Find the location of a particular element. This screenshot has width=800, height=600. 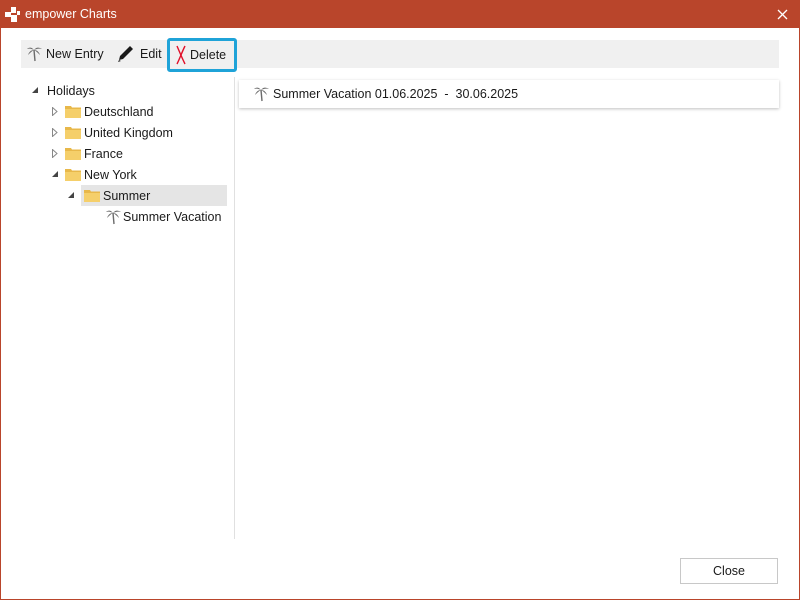

tree-item-france: France is located at coordinates (86, 153).